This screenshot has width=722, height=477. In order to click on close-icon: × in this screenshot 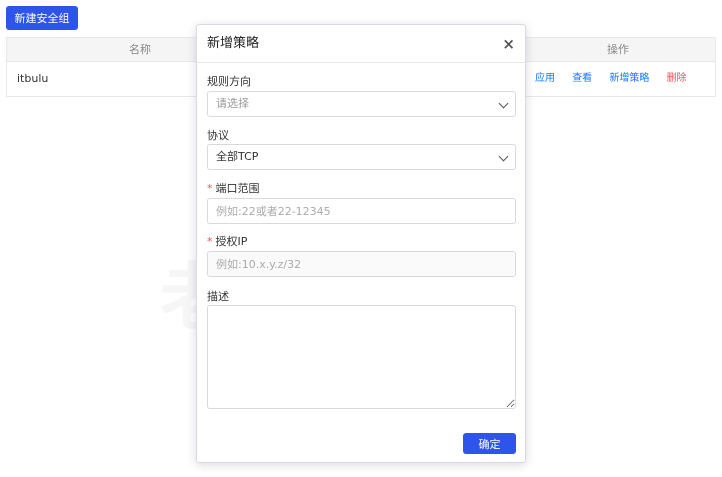, I will do `click(508, 44)`.